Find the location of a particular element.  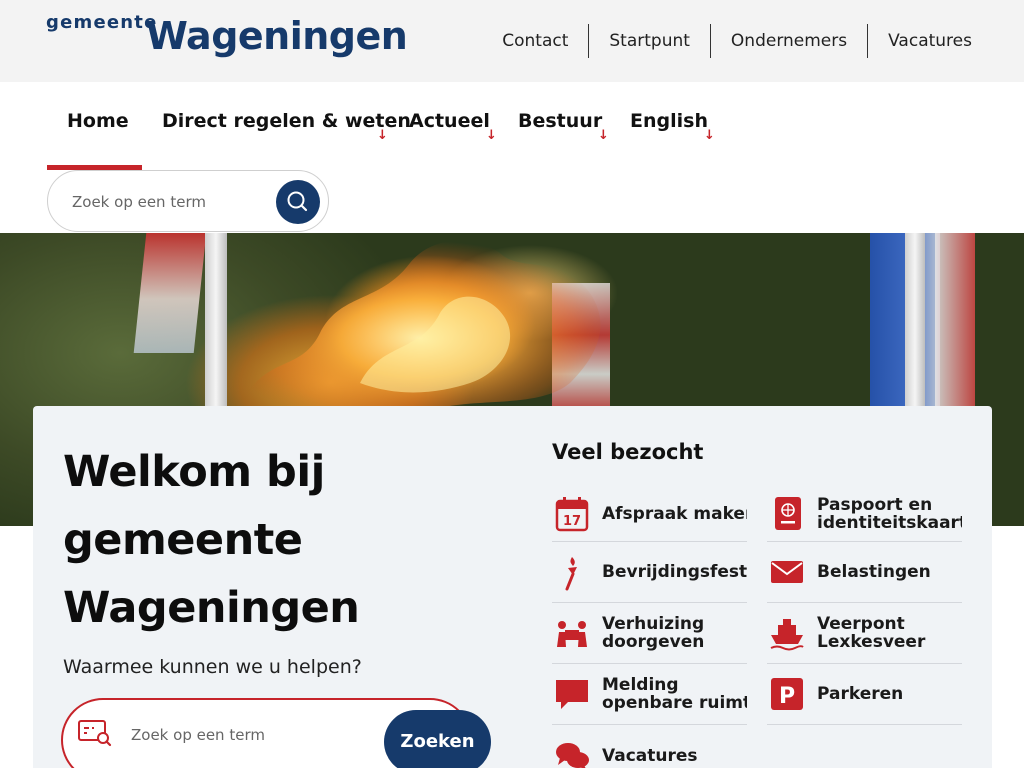

quicklink-veerpont-lexkesveer: Veerpont Lexkesveer is located at coordinates (864, 633).